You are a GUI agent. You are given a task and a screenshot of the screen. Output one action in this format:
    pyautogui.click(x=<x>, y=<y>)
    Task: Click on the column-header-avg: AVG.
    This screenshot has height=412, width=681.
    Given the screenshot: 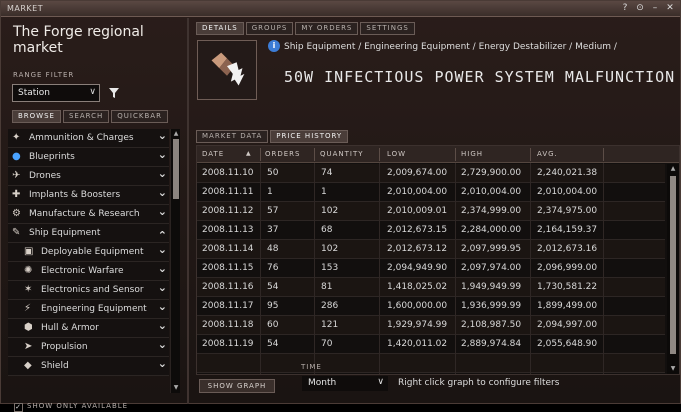 What is the action you would take?
    pyautogui.click(x=547, y=154)
    